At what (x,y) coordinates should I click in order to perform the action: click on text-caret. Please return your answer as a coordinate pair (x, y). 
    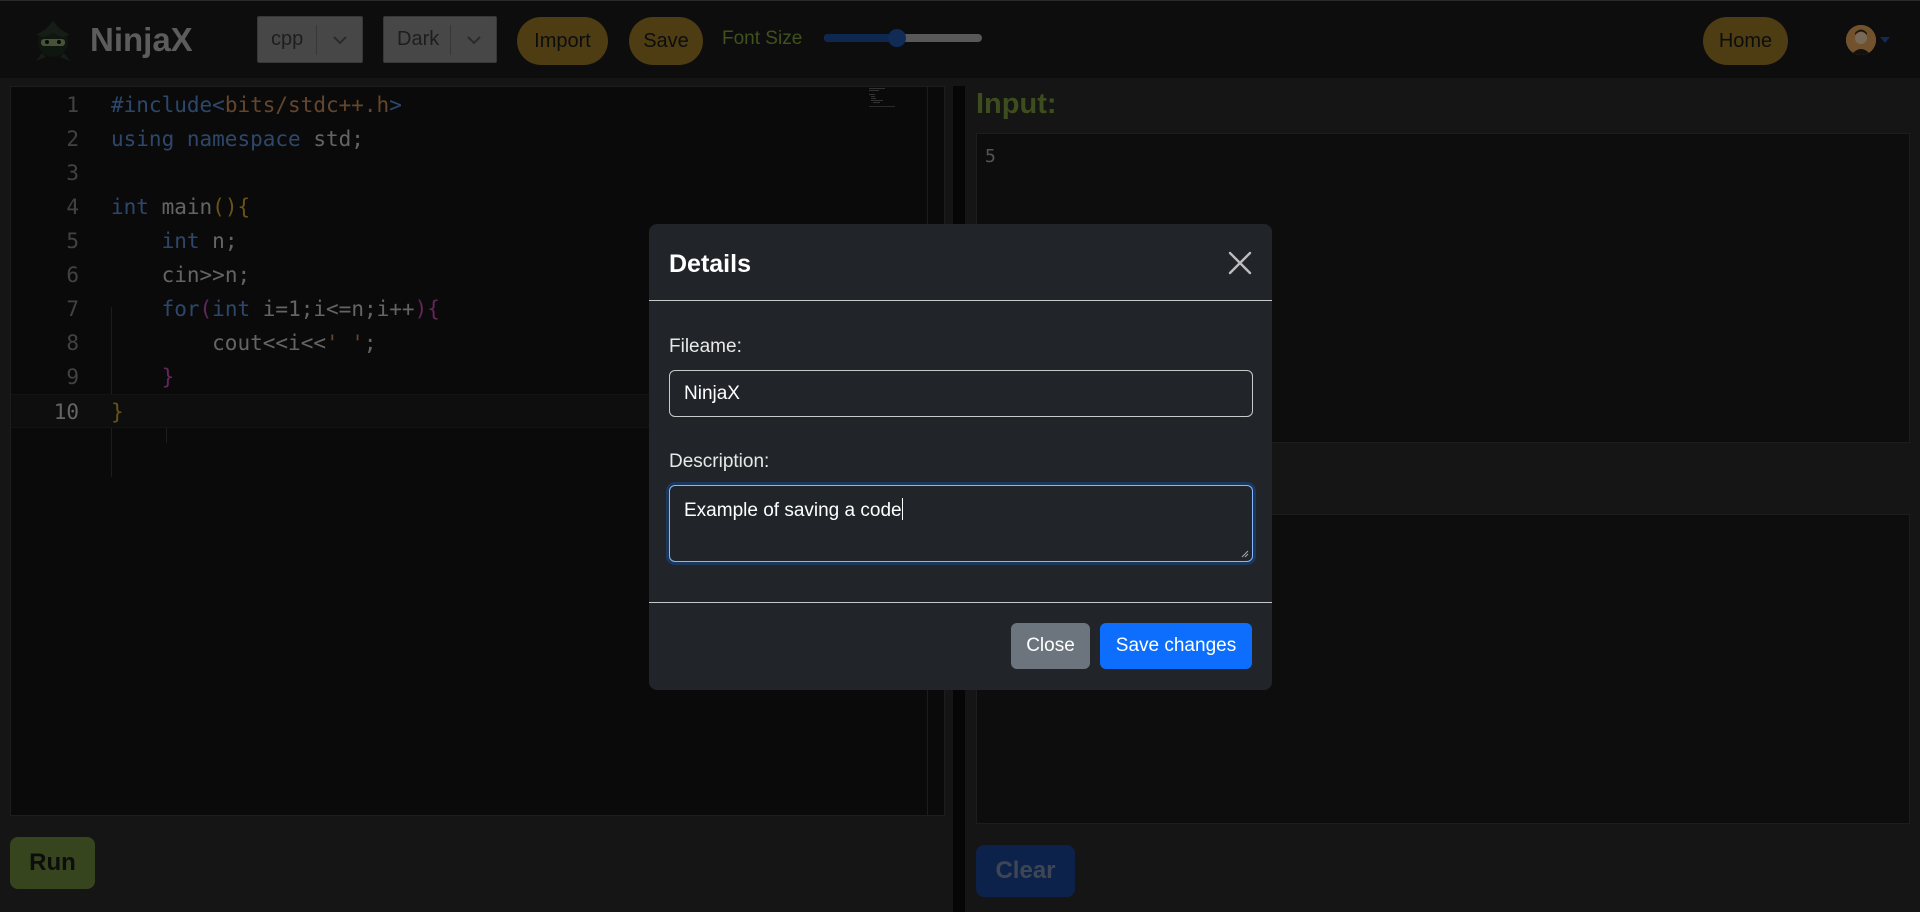
    Looking at the image, I should click on (902, 509).